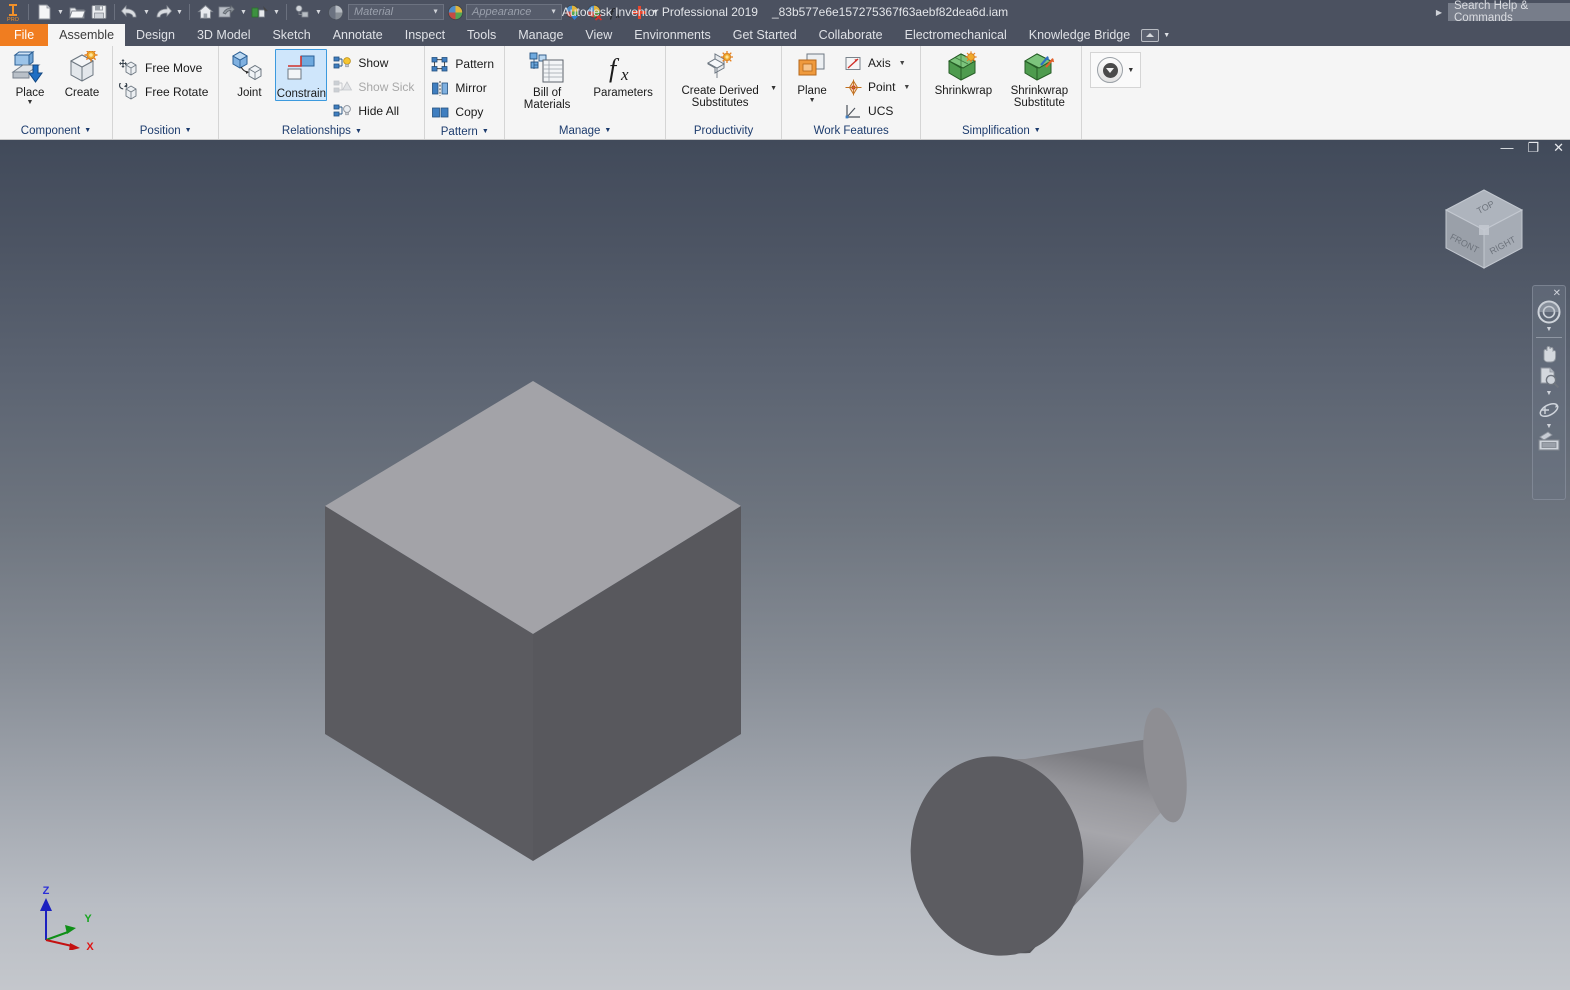 The height and width of the screenshot is (990, 1570). I want to click on free-move-button: Free Move, so click(165, 68).